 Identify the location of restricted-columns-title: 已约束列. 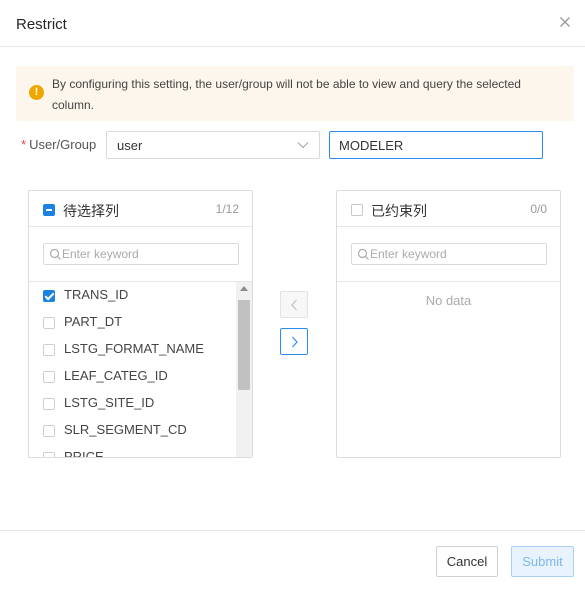
(399, 211).